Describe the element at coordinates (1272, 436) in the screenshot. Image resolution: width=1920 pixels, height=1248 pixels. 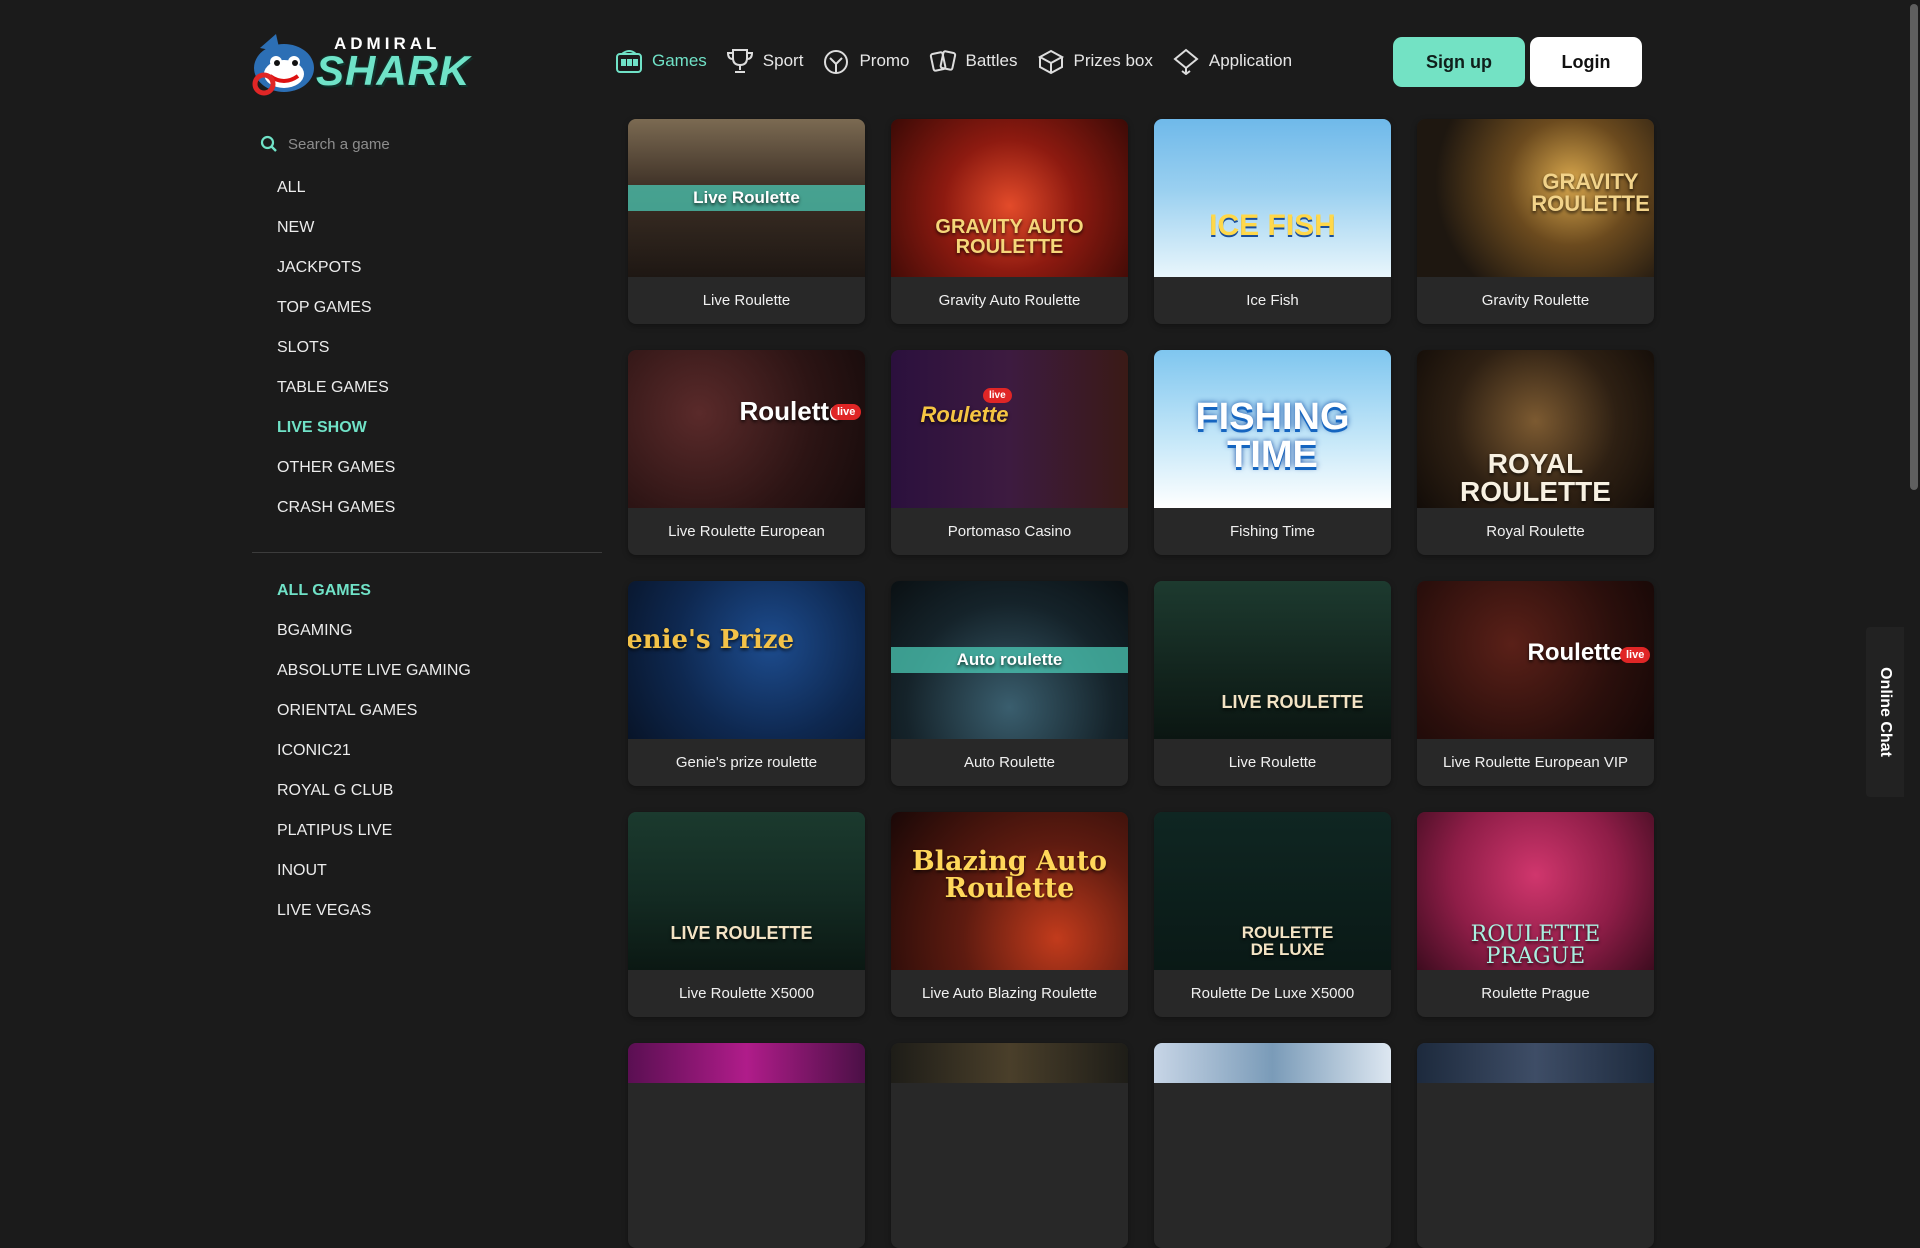
I see `thumb-art-text: FISHING TIME` at that location.